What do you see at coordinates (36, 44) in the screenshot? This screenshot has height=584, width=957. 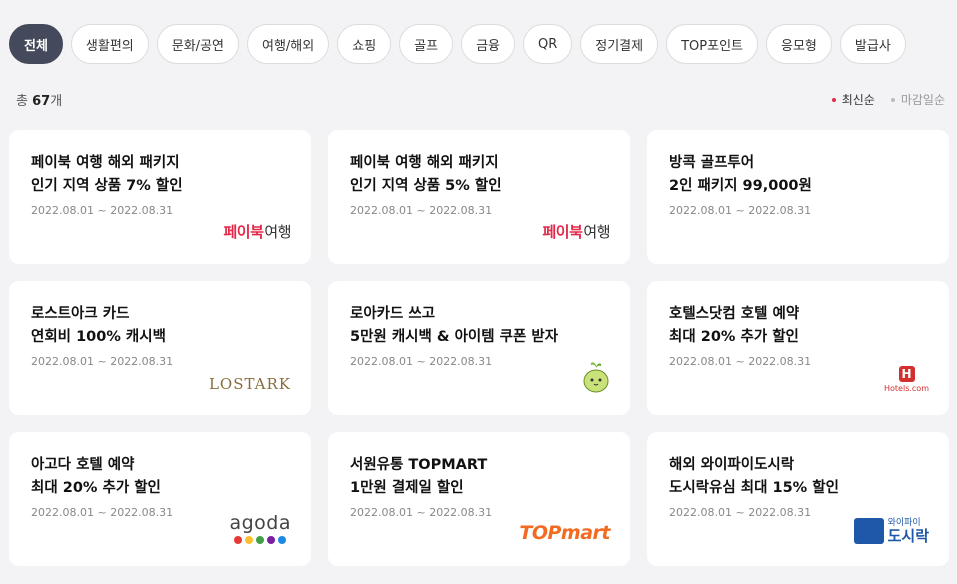 I see `tab-all: 전체` at bounding box center [36, 44].